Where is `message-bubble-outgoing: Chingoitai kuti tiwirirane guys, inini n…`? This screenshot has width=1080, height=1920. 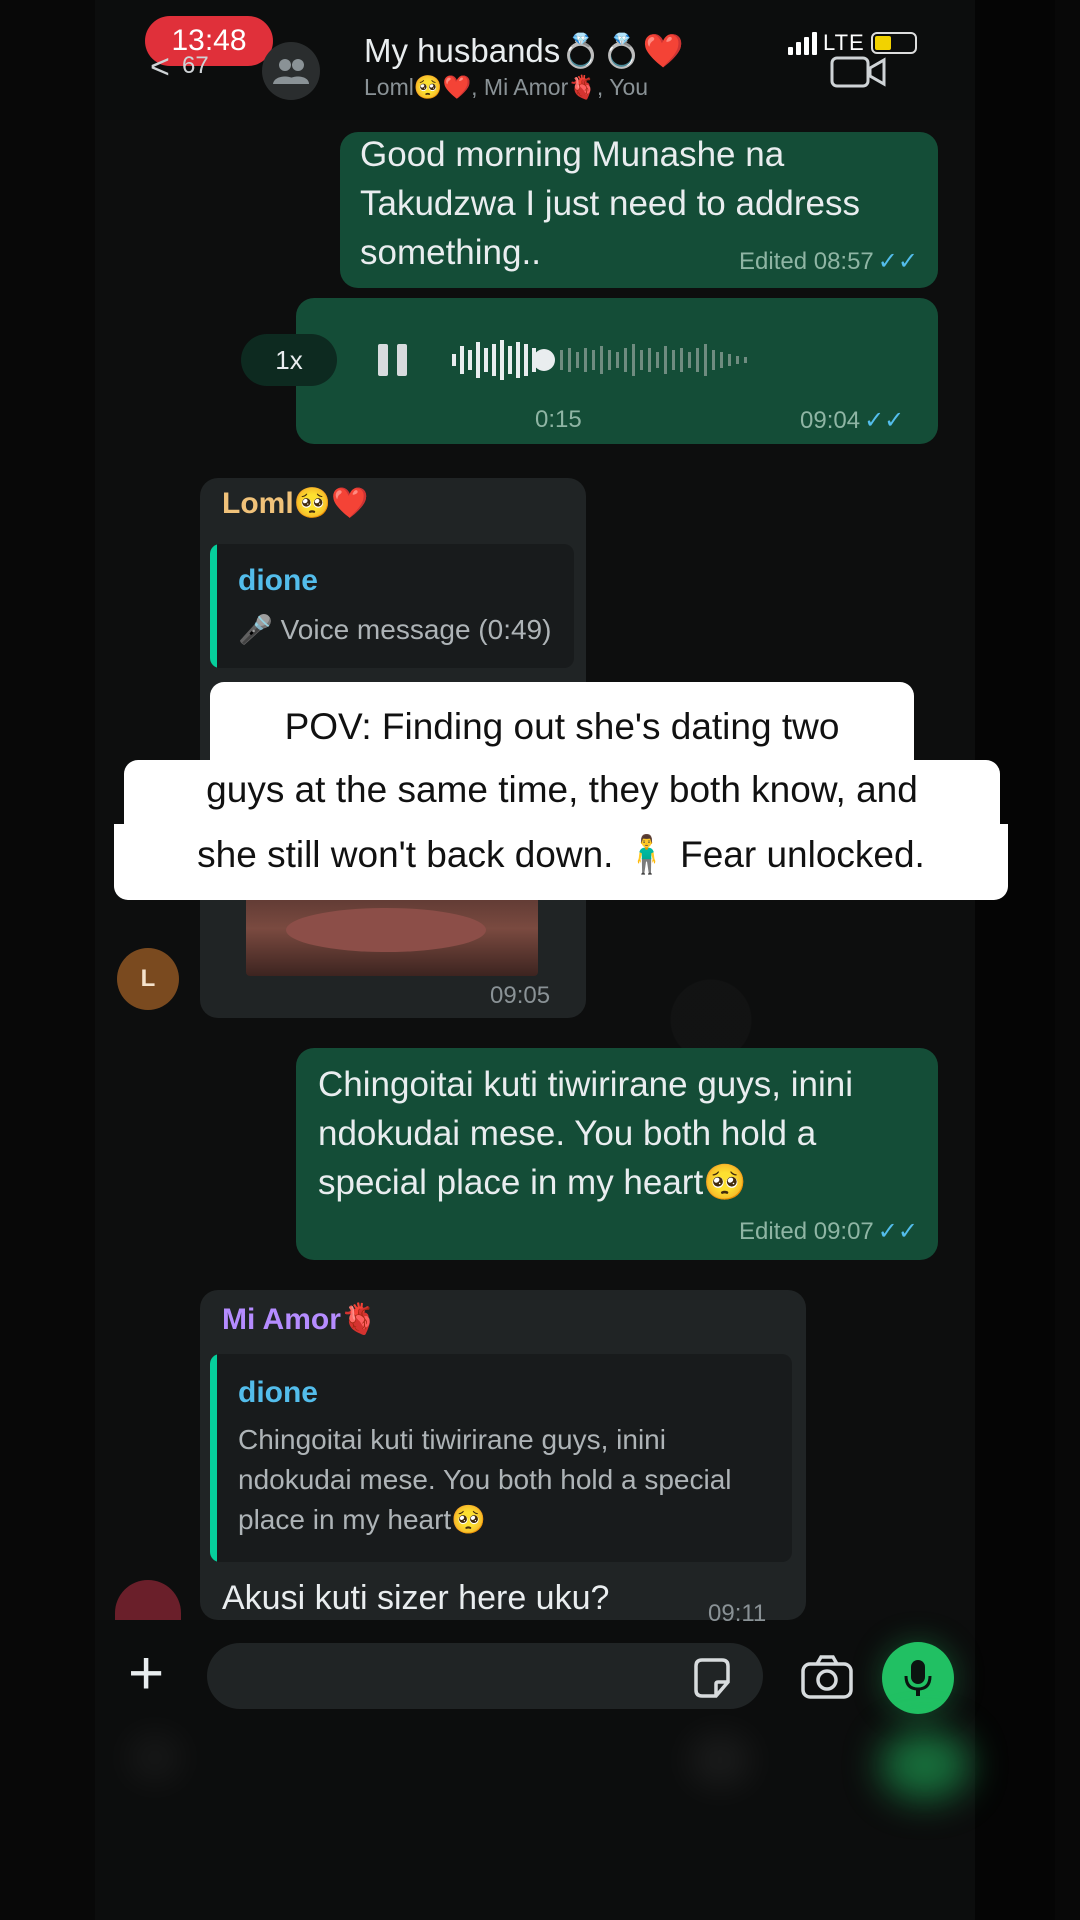
message-bubble-outgoing: Chingoitai kuti tiwirirane guys, inini n… is located at coordinates (617, 1154).